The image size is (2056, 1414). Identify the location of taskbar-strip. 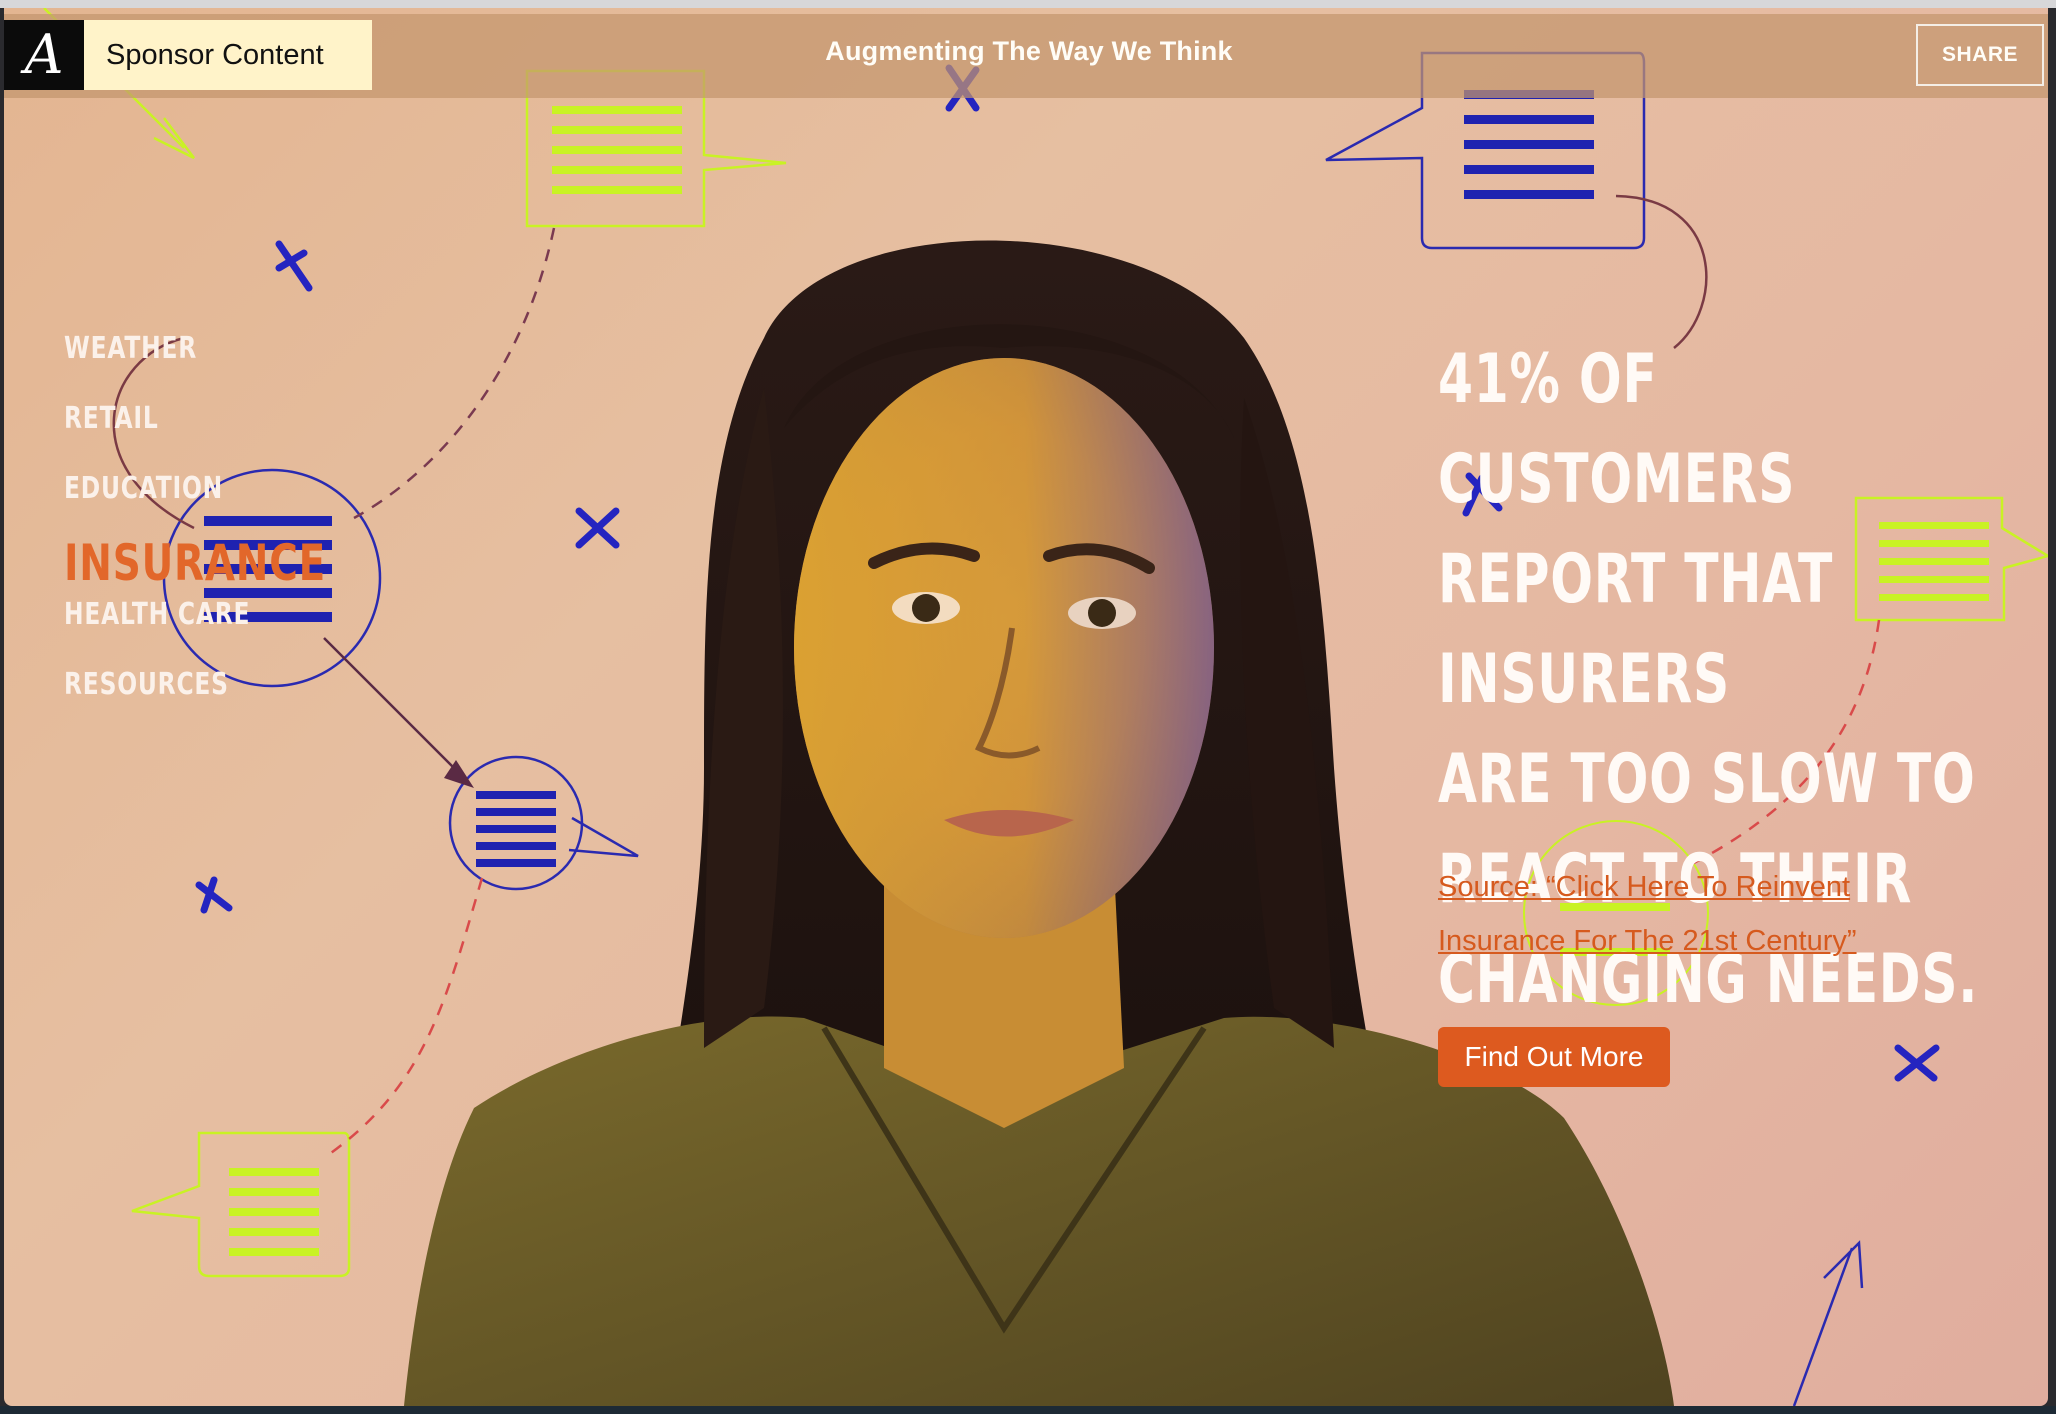
(1028, 1410).